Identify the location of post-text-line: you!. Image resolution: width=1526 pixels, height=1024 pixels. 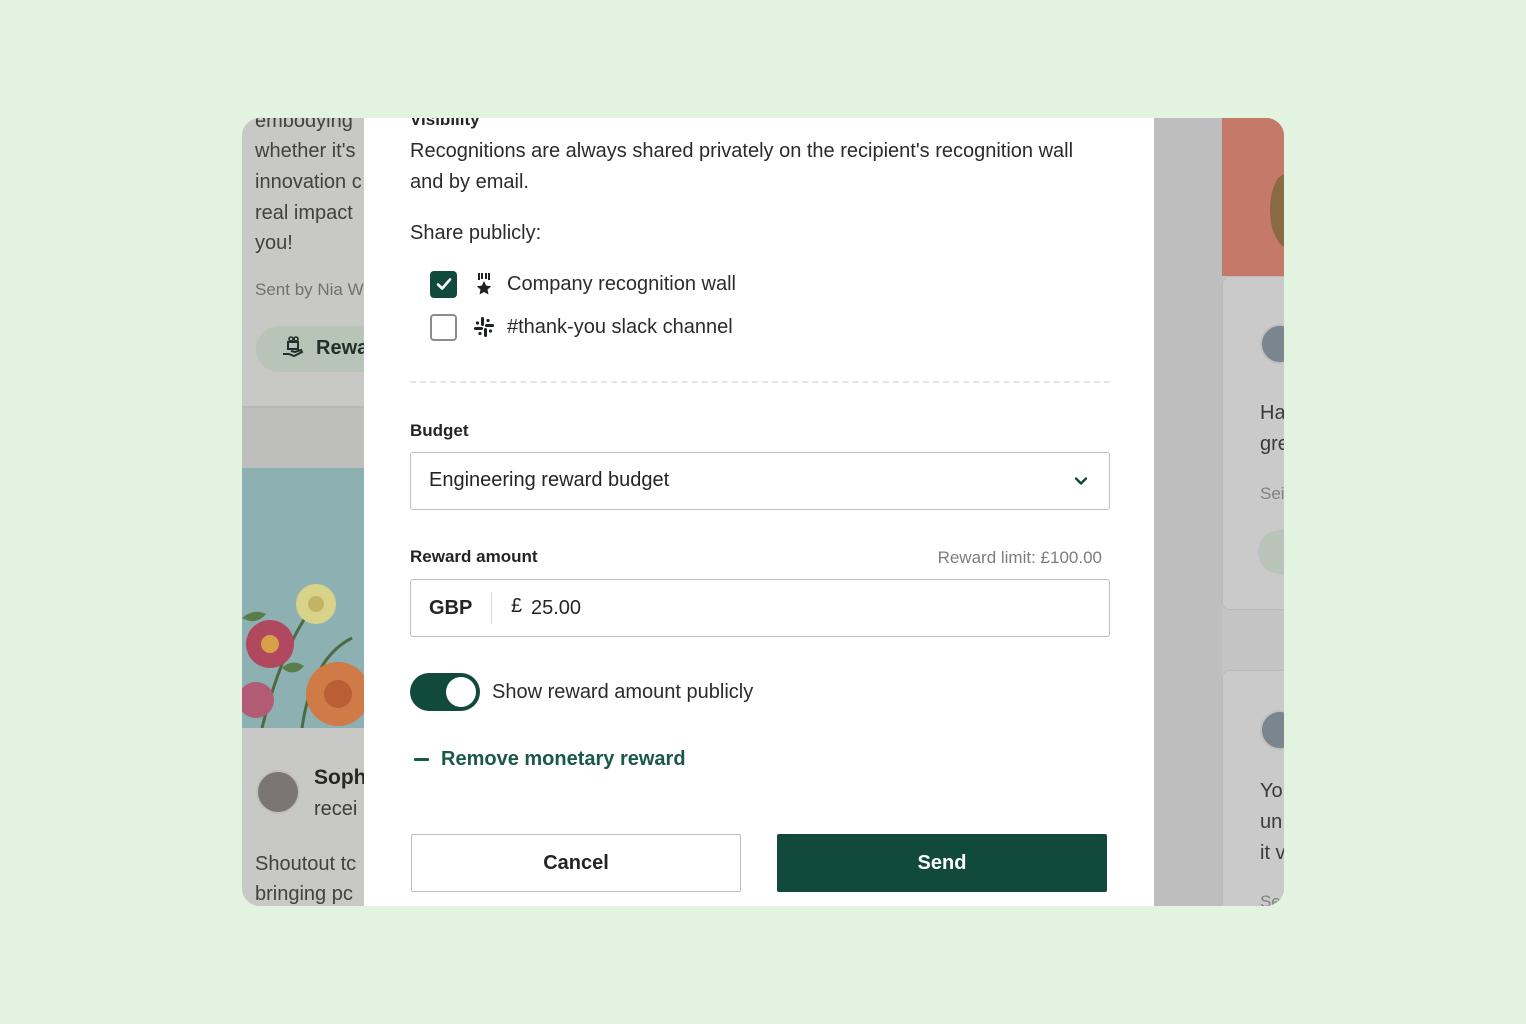
(274, 243).